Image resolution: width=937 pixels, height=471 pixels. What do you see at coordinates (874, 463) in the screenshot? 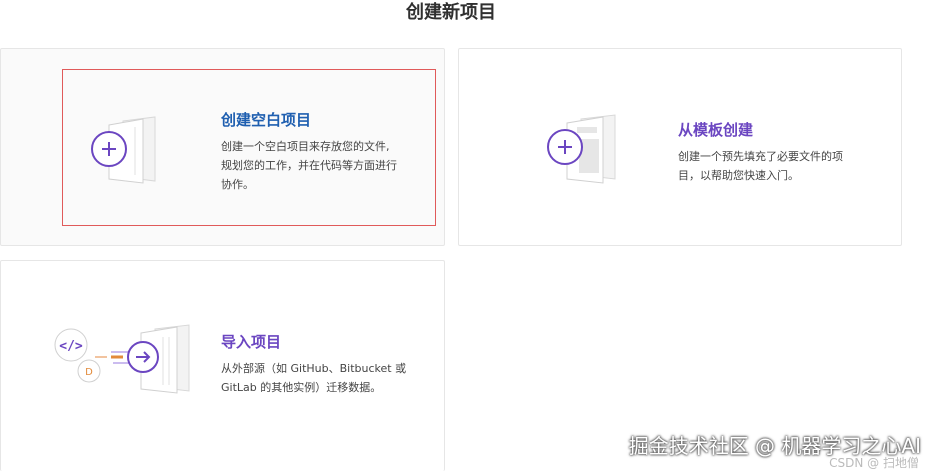
I see `watermark-sub: CSDN @ 扫地僧` at bounding box center [874, 463].